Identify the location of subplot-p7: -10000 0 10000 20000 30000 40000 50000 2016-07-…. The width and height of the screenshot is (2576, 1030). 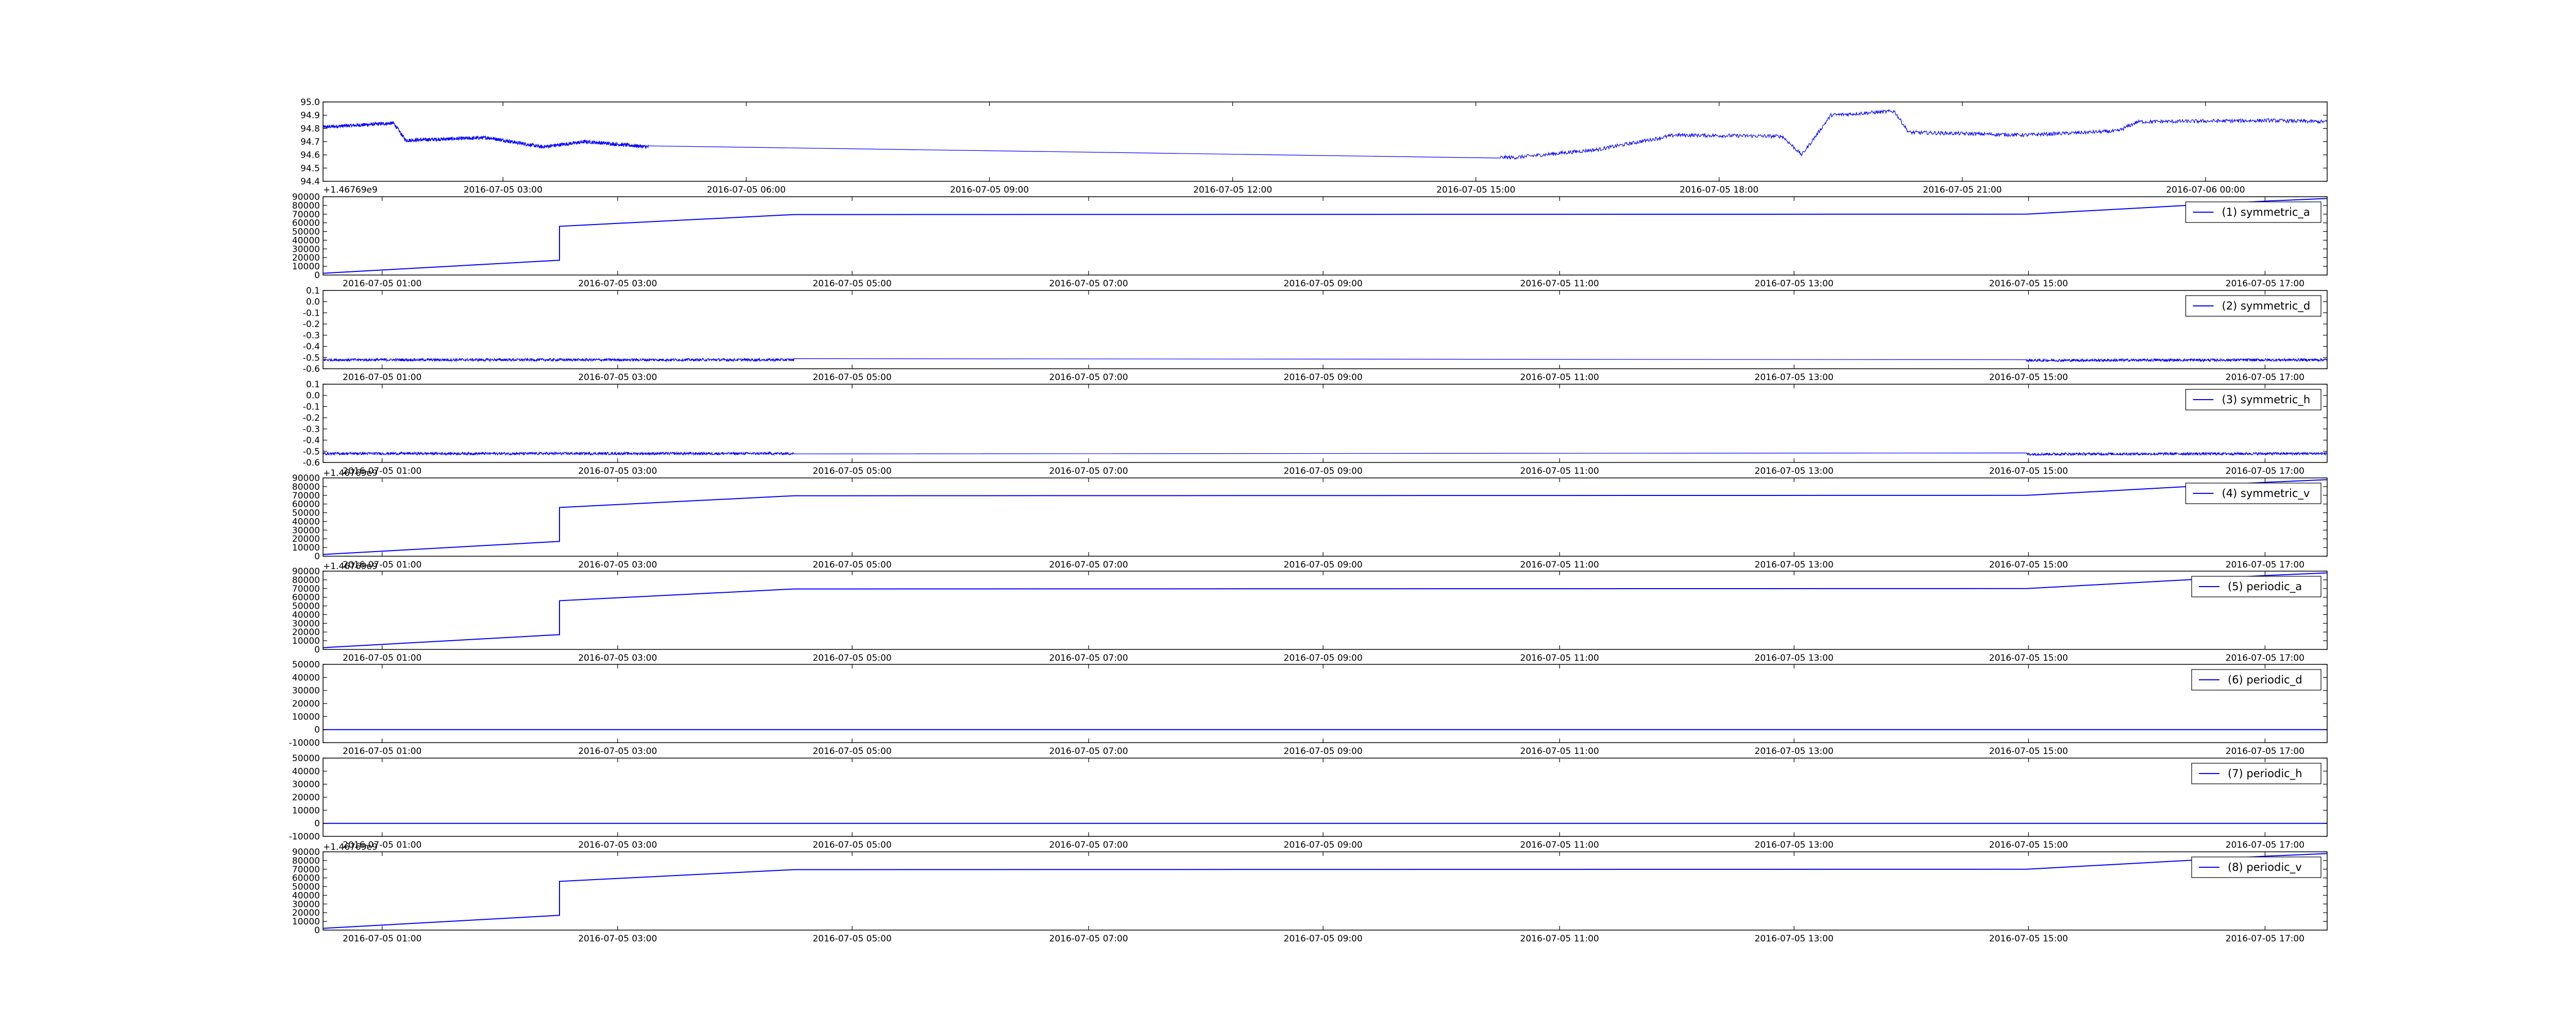
(1308, 802).